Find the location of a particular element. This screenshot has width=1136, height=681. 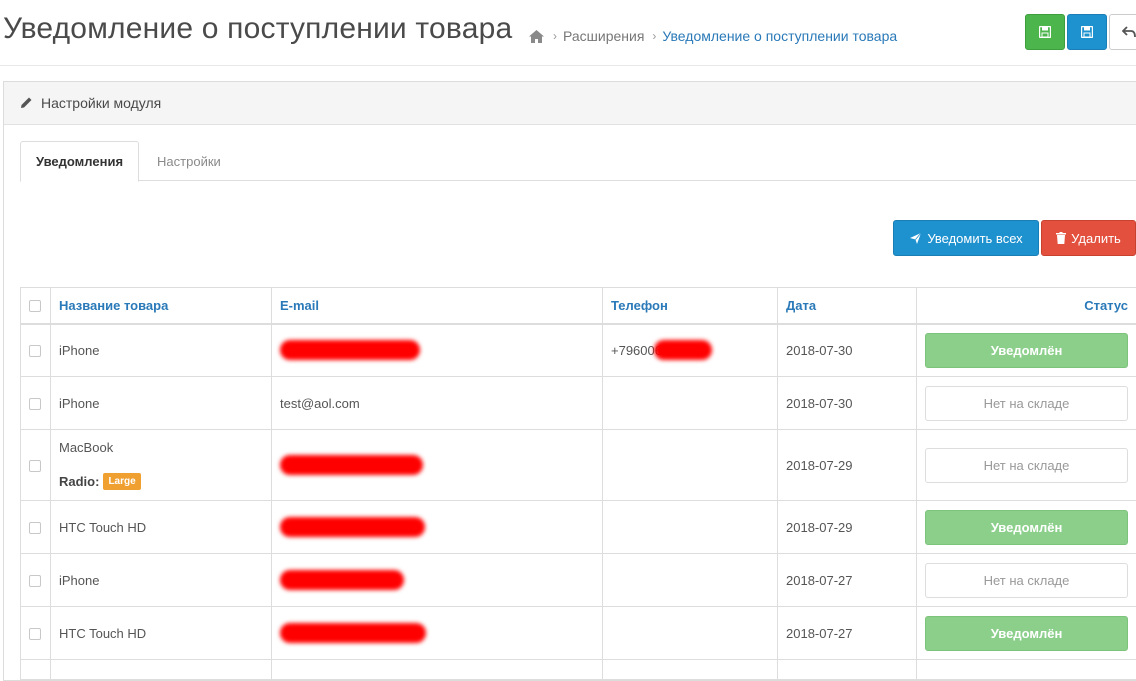

page-title: Уведомление о поступлении товара is located at coordinates (257, 29).